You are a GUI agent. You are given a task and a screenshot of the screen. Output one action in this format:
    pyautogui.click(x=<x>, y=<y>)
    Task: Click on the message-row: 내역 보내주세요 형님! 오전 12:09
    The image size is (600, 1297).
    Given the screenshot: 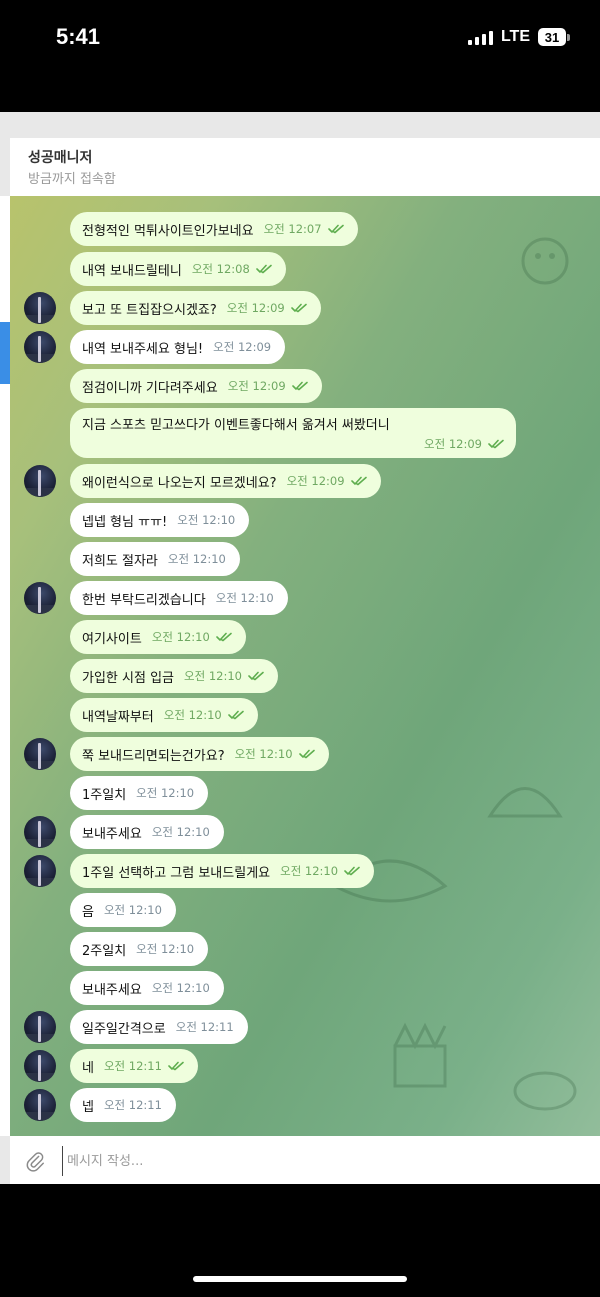 What is the action you would take?
    pyautogui.click(x=305, y=347)
    